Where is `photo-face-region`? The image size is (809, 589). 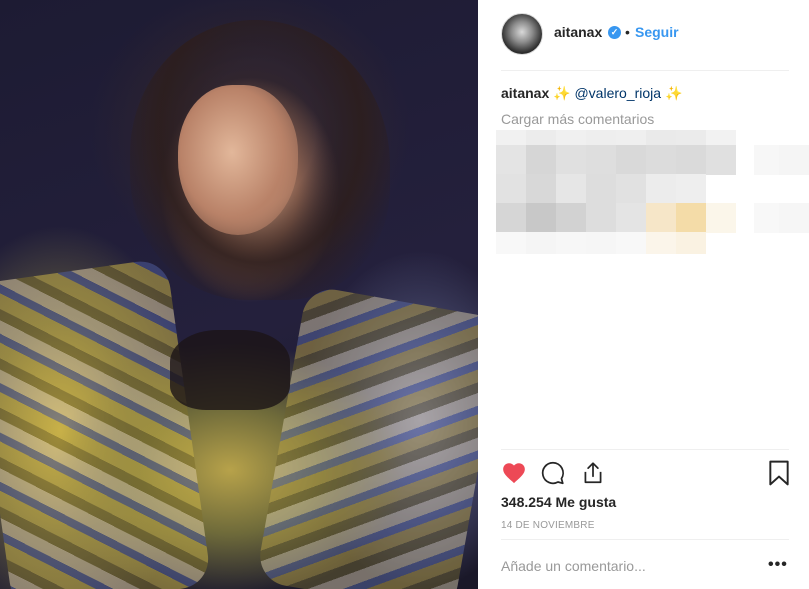
photo-face-region is located at coordinates (238, 160).